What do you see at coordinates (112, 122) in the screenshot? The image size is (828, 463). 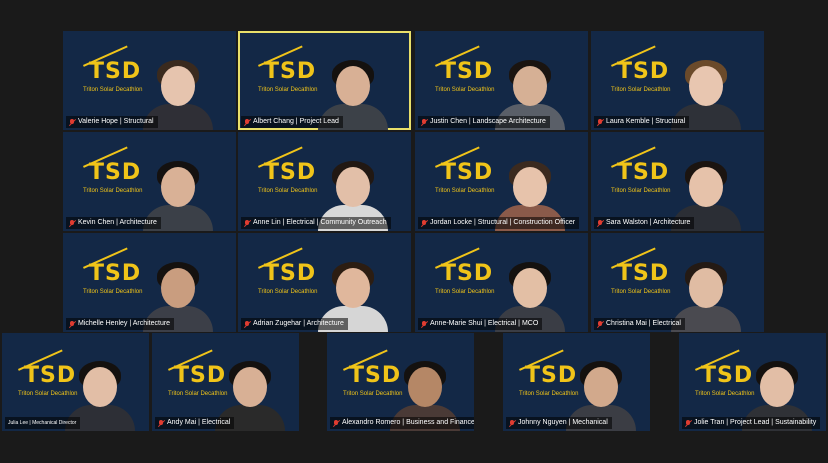 I see `participant-name-label: Valerie Hope | Structural` at bounding box center [112, 122].